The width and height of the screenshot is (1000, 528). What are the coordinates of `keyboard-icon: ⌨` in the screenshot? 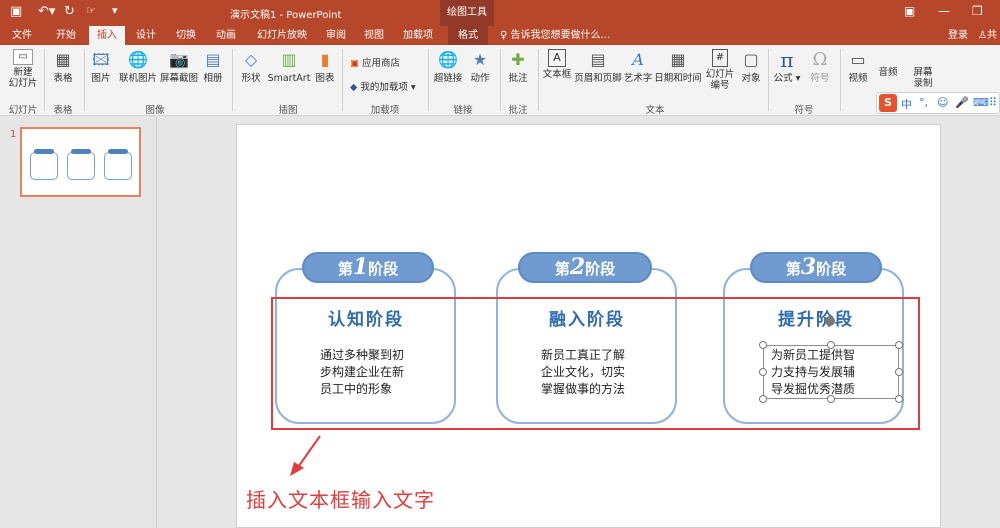 It's located at (981, 102).